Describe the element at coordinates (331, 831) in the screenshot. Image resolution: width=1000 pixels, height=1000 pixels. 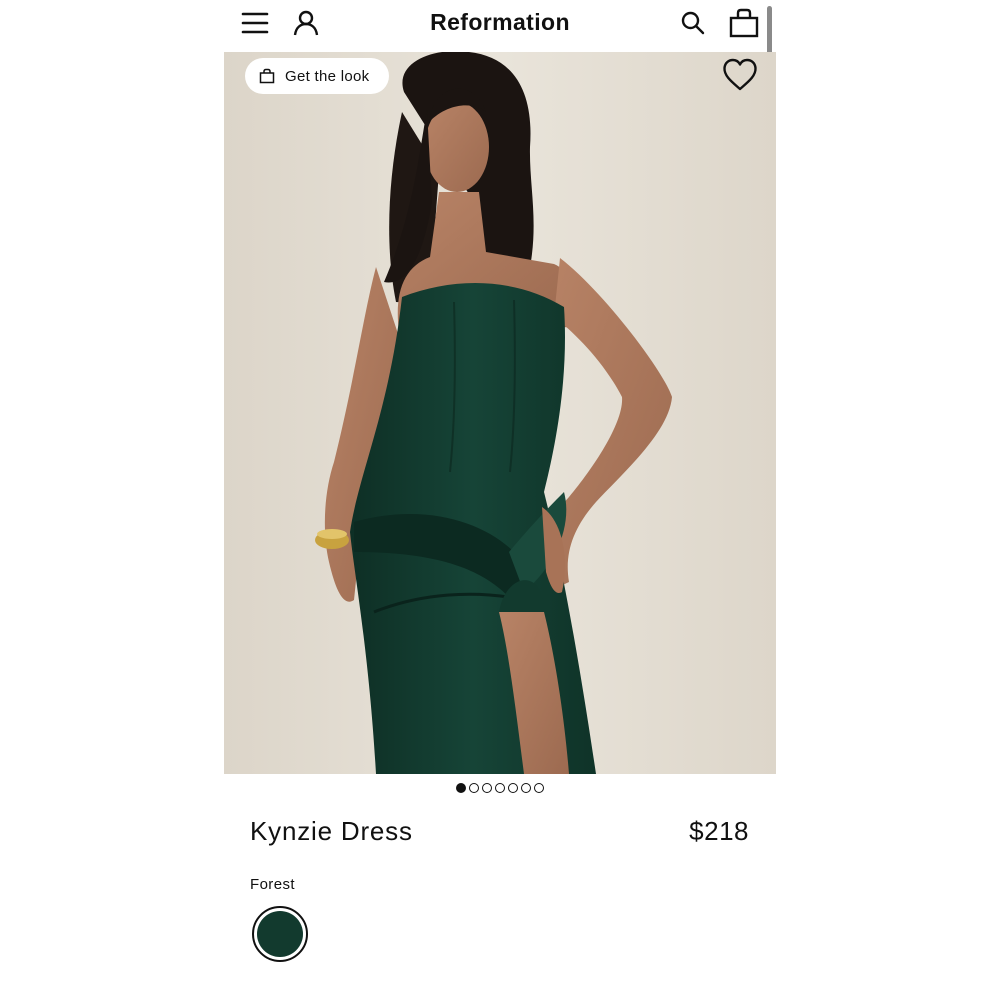
I see `product-title: Kynzie Dress` at that location.